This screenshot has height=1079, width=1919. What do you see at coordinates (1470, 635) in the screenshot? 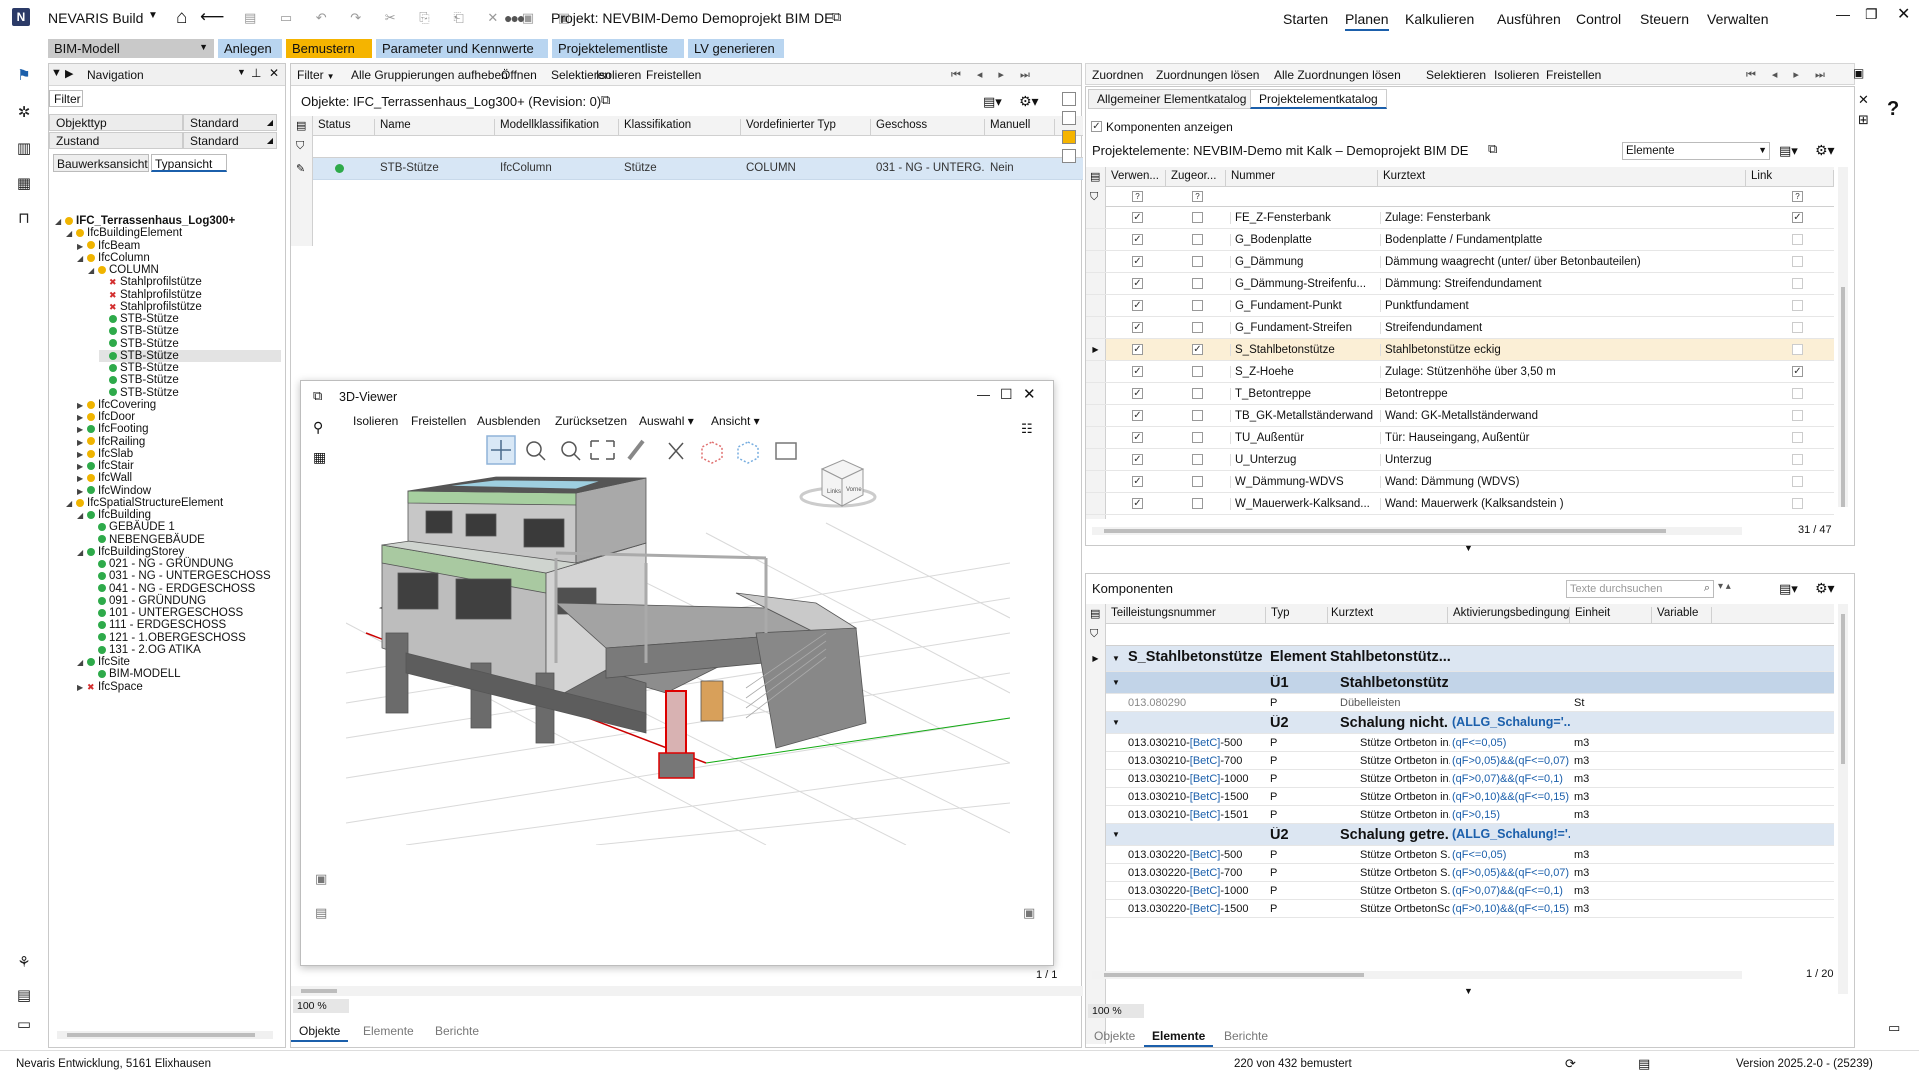
I see `components-filter-row` at bounding box center [1470, 635].